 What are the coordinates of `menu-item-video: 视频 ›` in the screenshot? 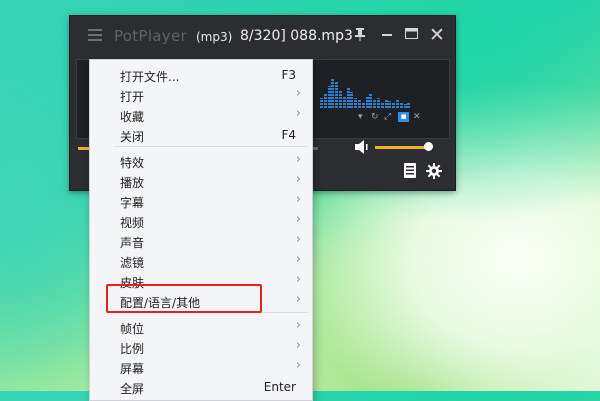 It's located at (201, 221).